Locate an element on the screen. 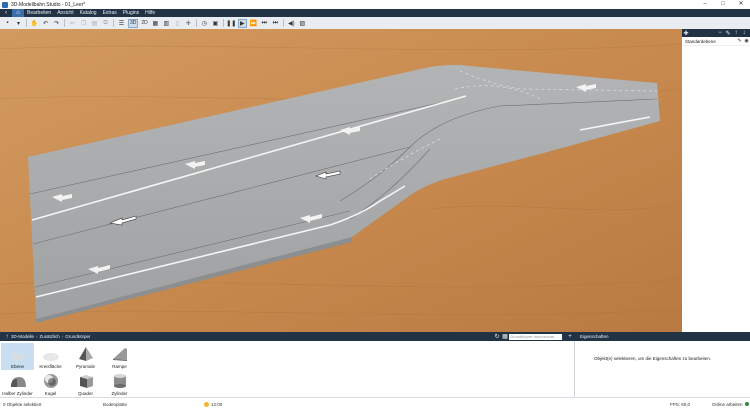 Image resolution: width=750 pixels, height=410 pixels. list-icon: ☰ is located at coordinates (121, 23).